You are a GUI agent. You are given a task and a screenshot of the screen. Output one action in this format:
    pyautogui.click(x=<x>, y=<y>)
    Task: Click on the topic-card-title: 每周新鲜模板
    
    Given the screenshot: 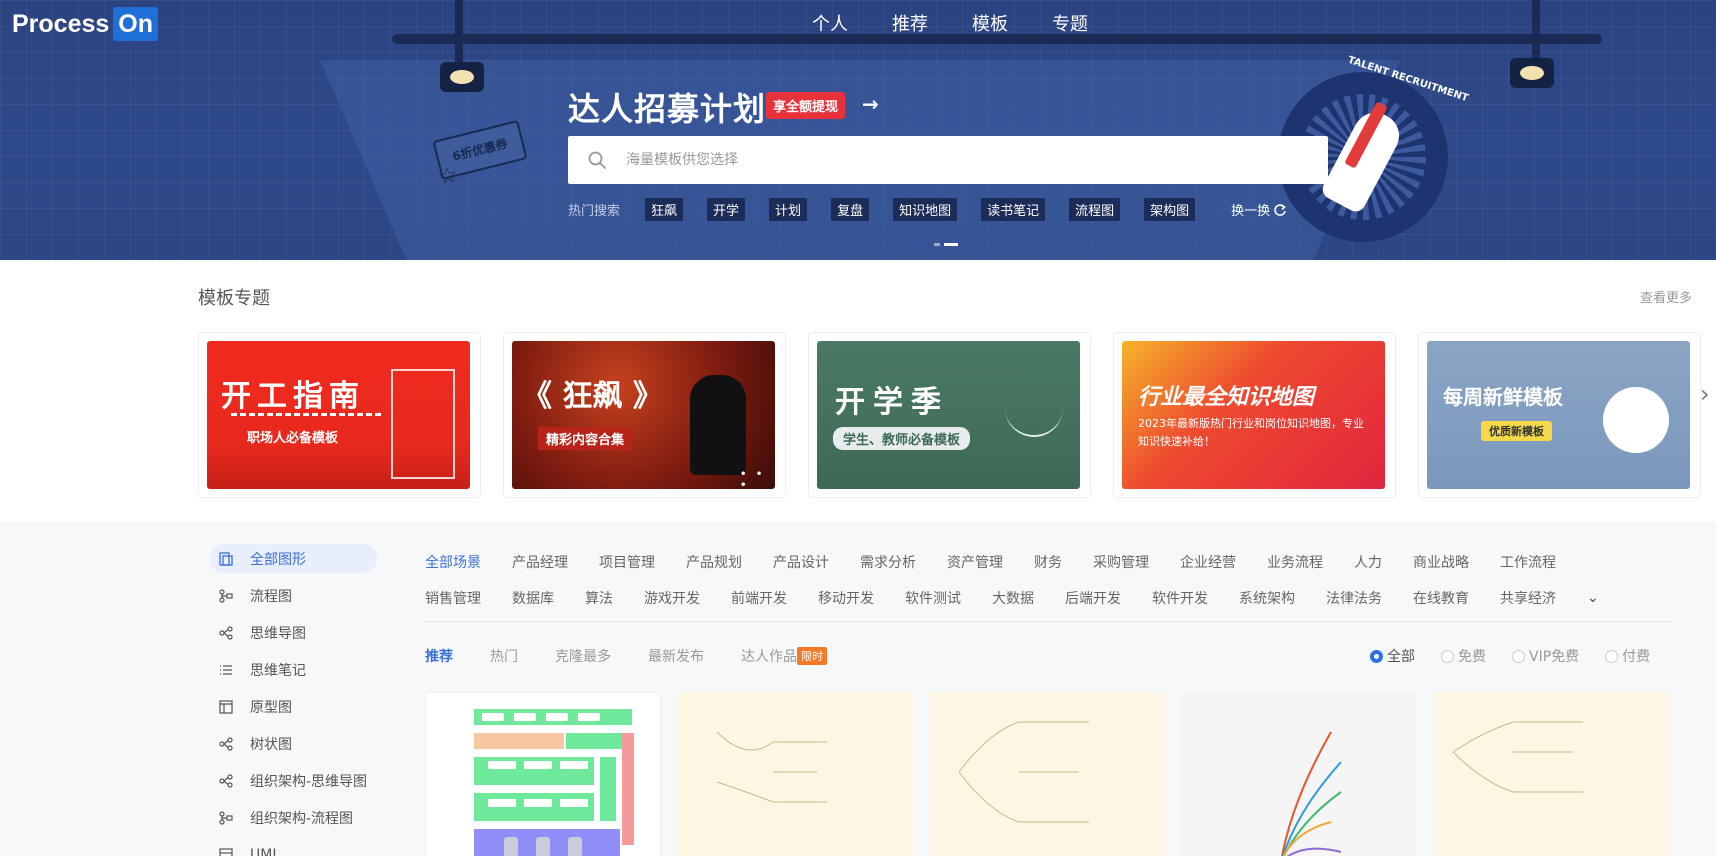 What is the action you would take?
    pyautogui.click(x=1503, y=397)
    